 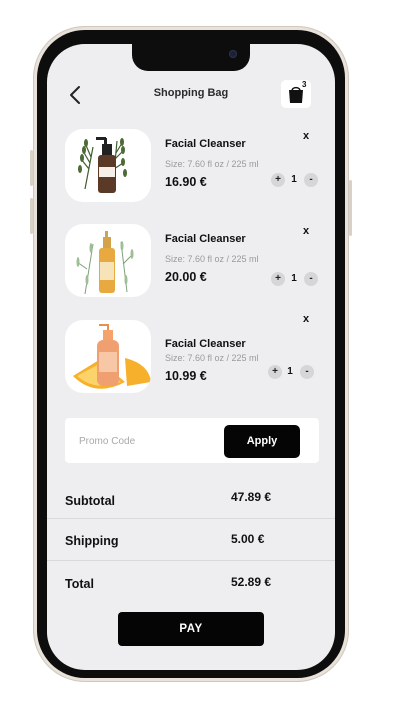 What do you see at coordinates (191, 57) in the screenshot?
I see `notch` at bounding box center [191, 57].